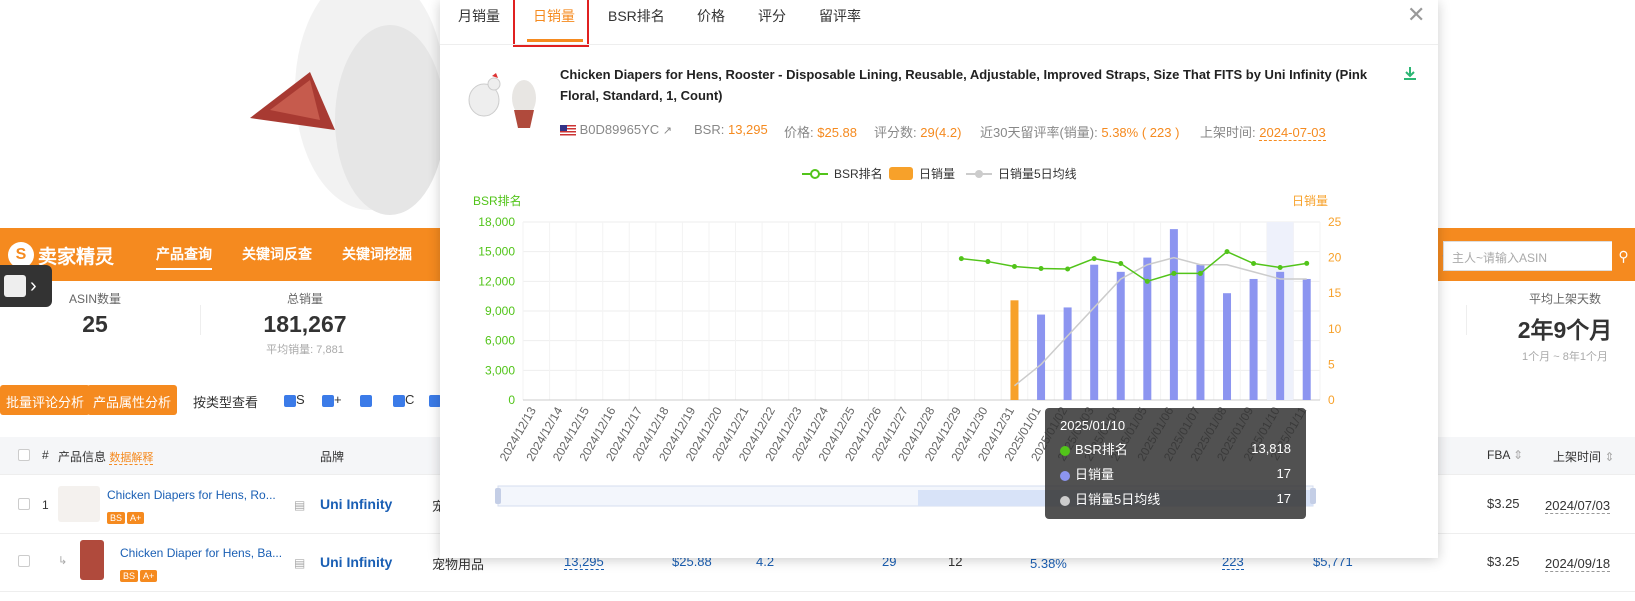 The width and height of the screenshot is (1635, 601). Describe the element at coordinates (502, 100) in the screenshot. I see `product-image` at that location.